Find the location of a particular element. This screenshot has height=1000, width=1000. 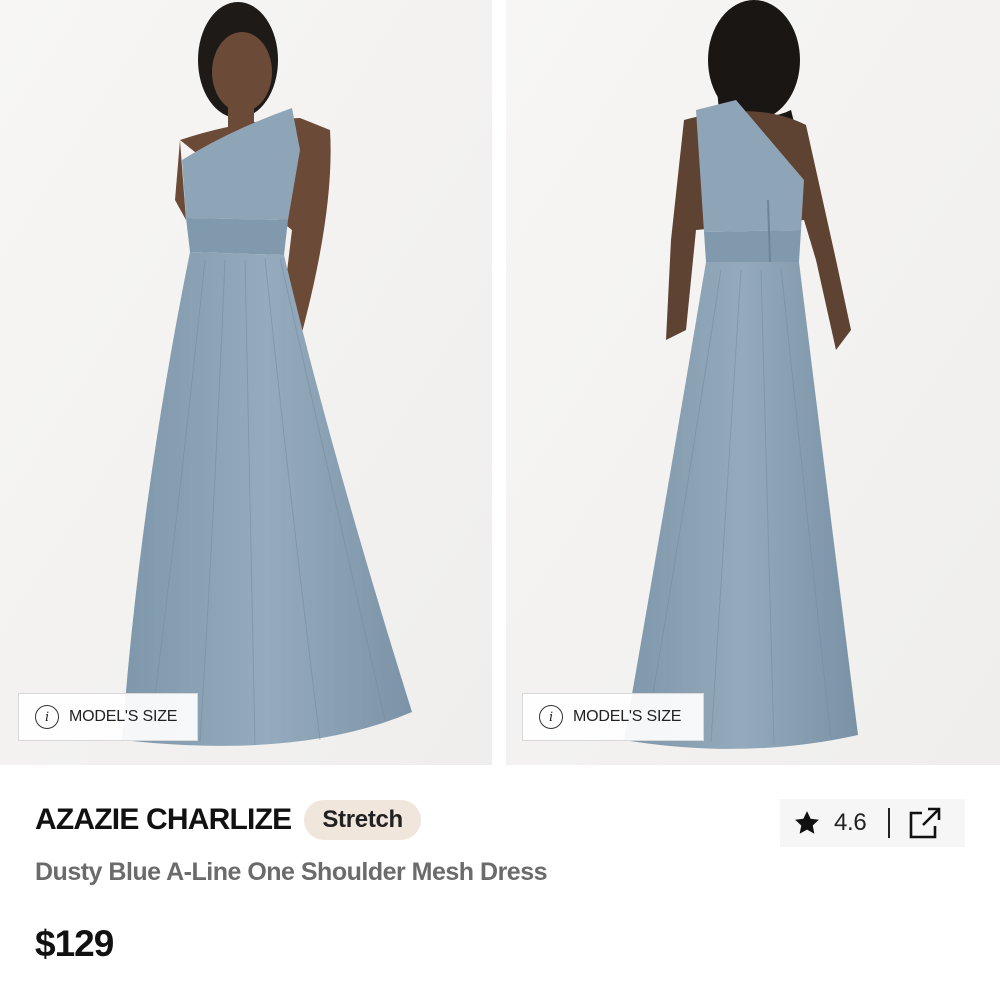

product-header: AZAZIE CHARLIZE Stretch is located at coordinates (228, 820).